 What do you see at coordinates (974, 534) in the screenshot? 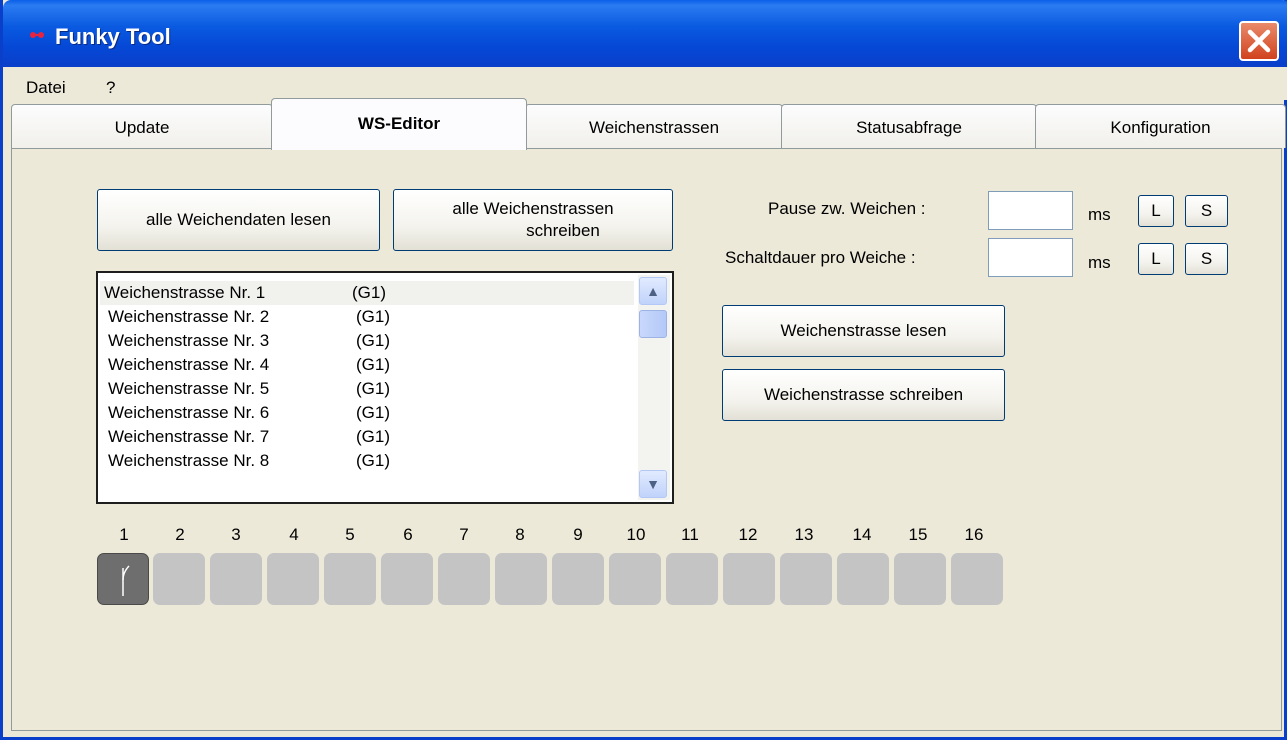
I see `switch-number: 16` at bounding box center [974, 534].